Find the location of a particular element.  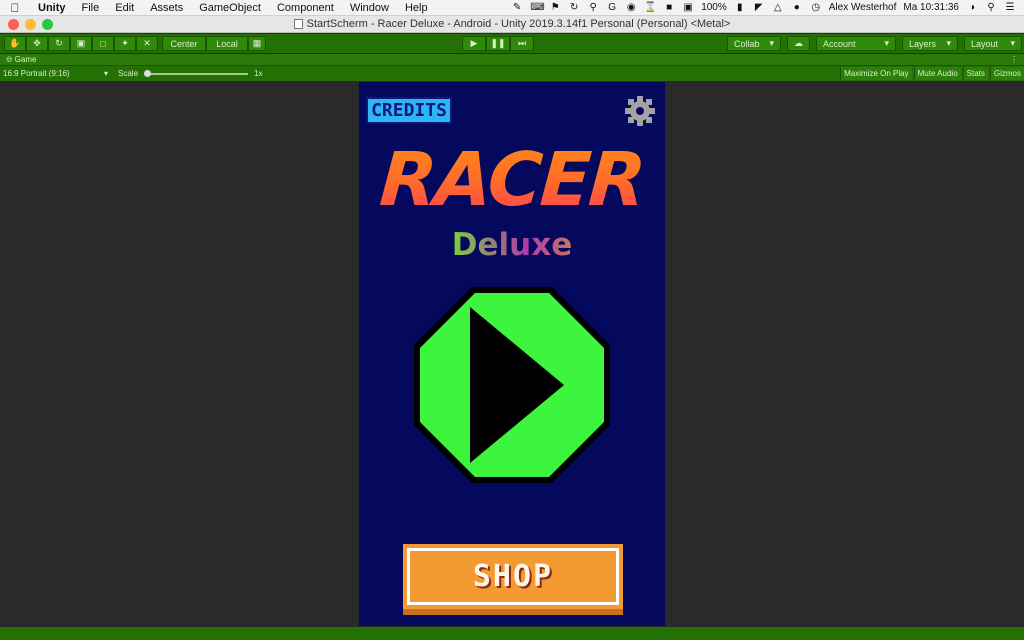

dropbox-icon: ■ is located at coordinates (669, 7).